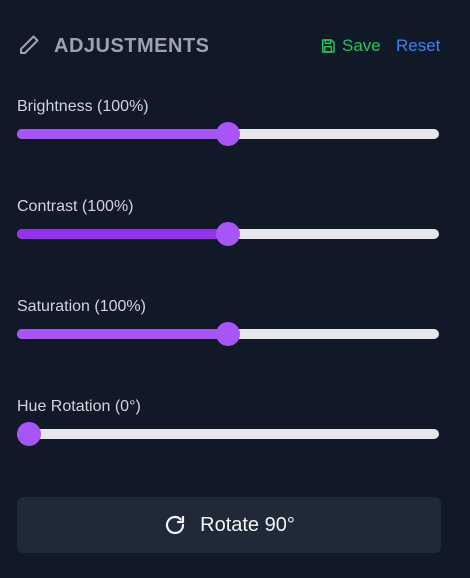 The image size is (470, 578). What do you see at coordinates (75, 206) in the screenshot?
I see `contrast-label: Contrast (100%)` at bounding box center [75, 206].